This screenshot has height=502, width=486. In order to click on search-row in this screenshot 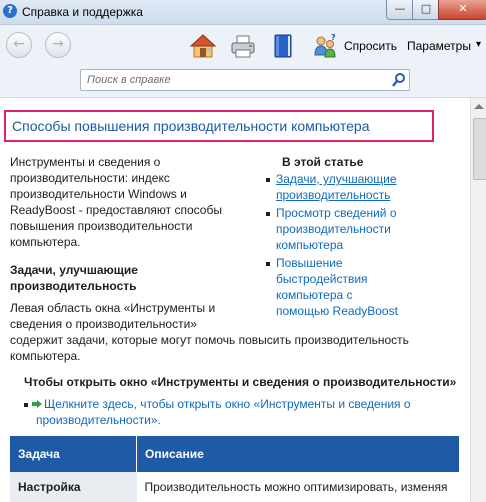, I will do `click(243, 82)`.